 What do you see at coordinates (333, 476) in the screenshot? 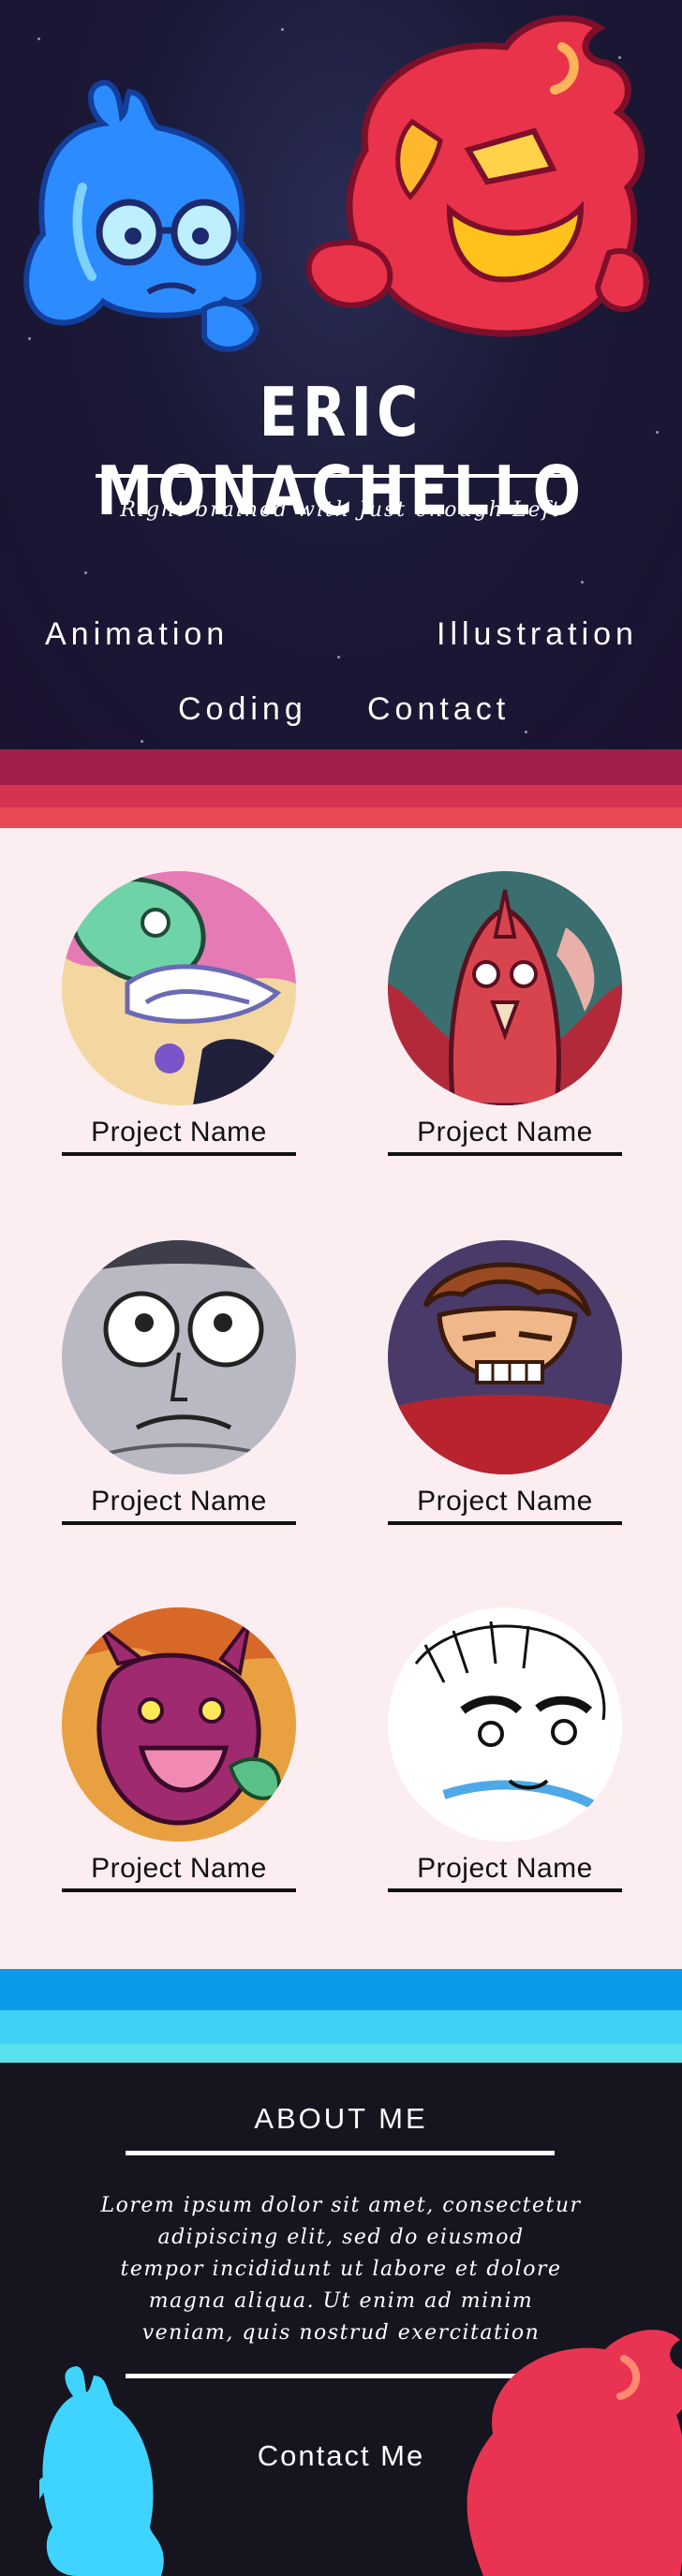
I see `title-divider` at bounding box center [333, 476].